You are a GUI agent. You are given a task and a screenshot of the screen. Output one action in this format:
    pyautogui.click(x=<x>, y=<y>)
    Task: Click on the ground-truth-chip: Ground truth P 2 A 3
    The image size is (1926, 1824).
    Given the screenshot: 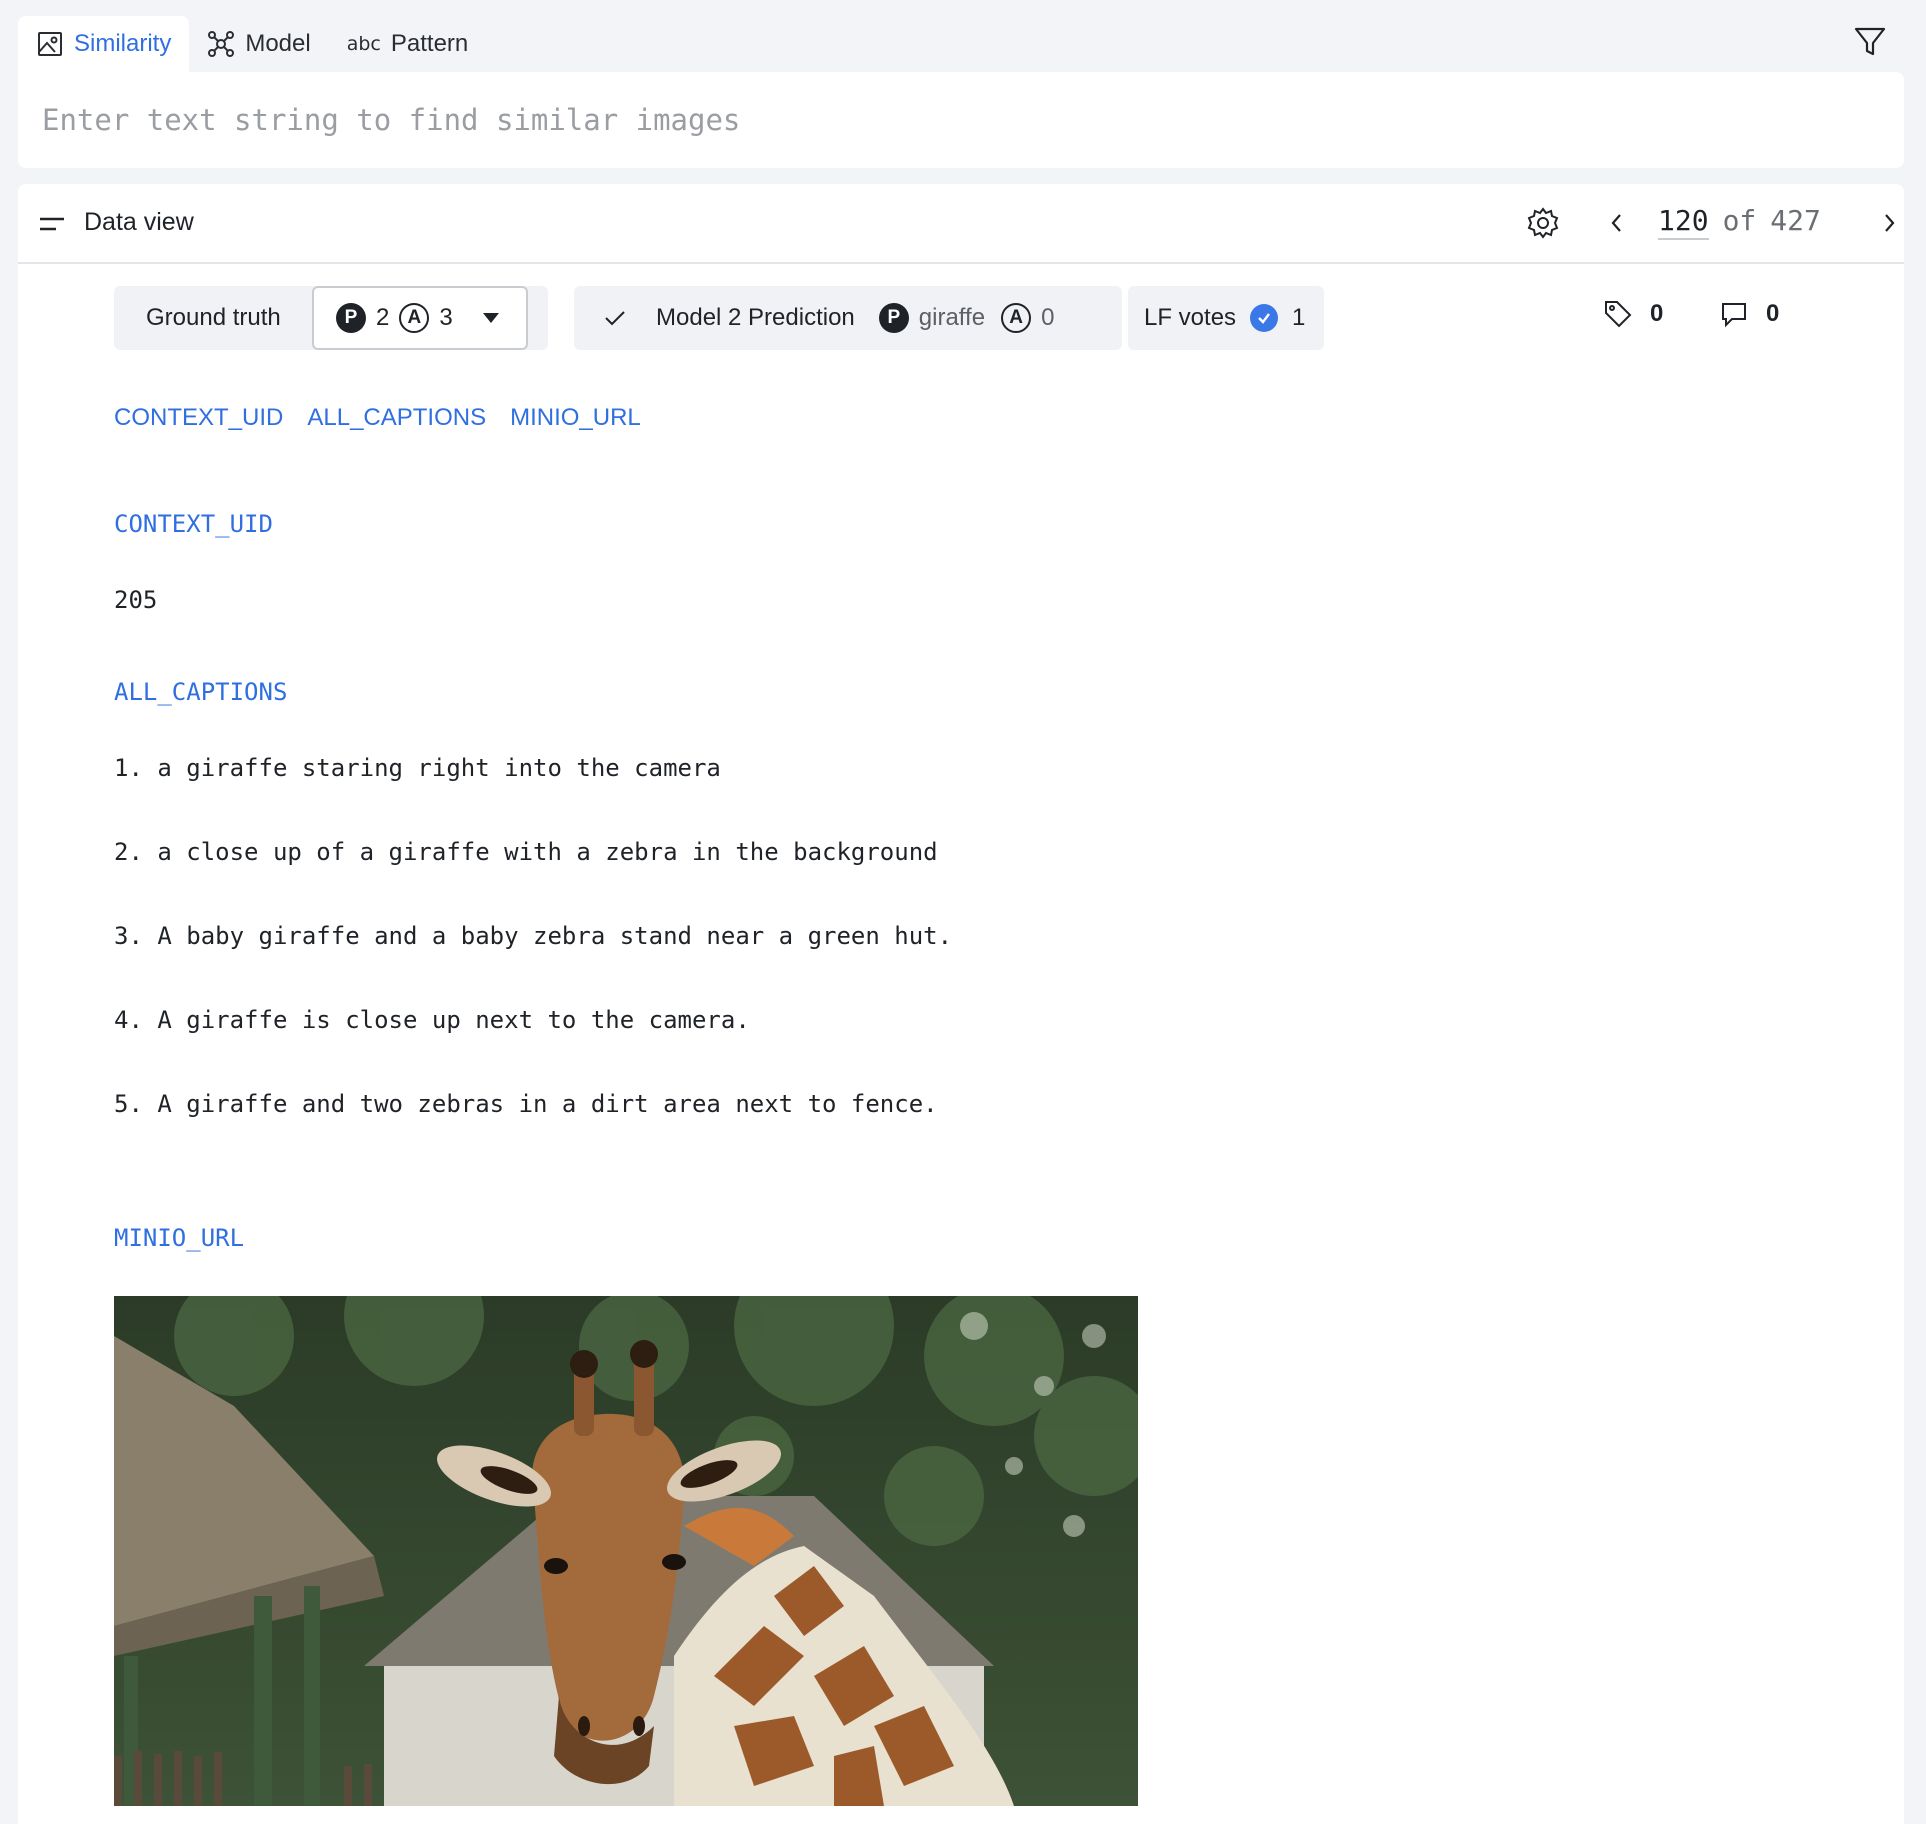 What is the action you would take?
    pyautogui.click(x=331, y=318)
    